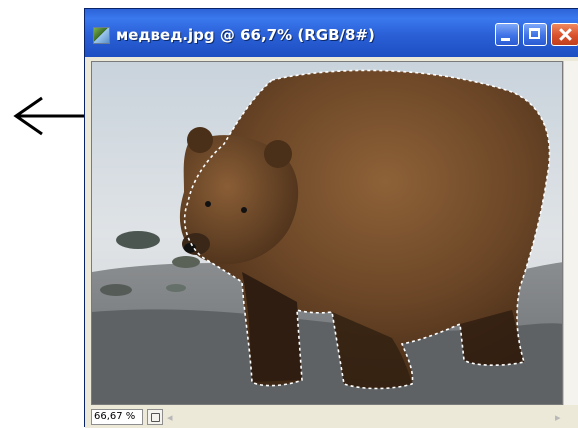  I want to click on status-menu-icon, so click(155, 417).